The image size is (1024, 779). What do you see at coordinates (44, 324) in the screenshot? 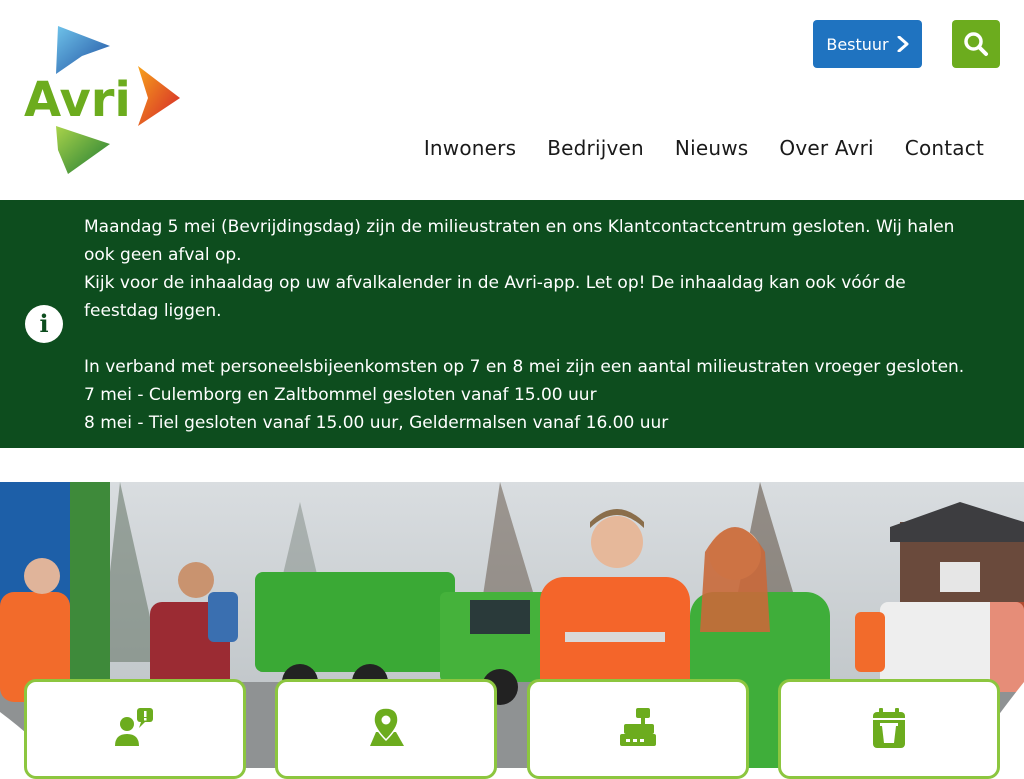
I see `info-icon: i` at bounding box center [44, 324].